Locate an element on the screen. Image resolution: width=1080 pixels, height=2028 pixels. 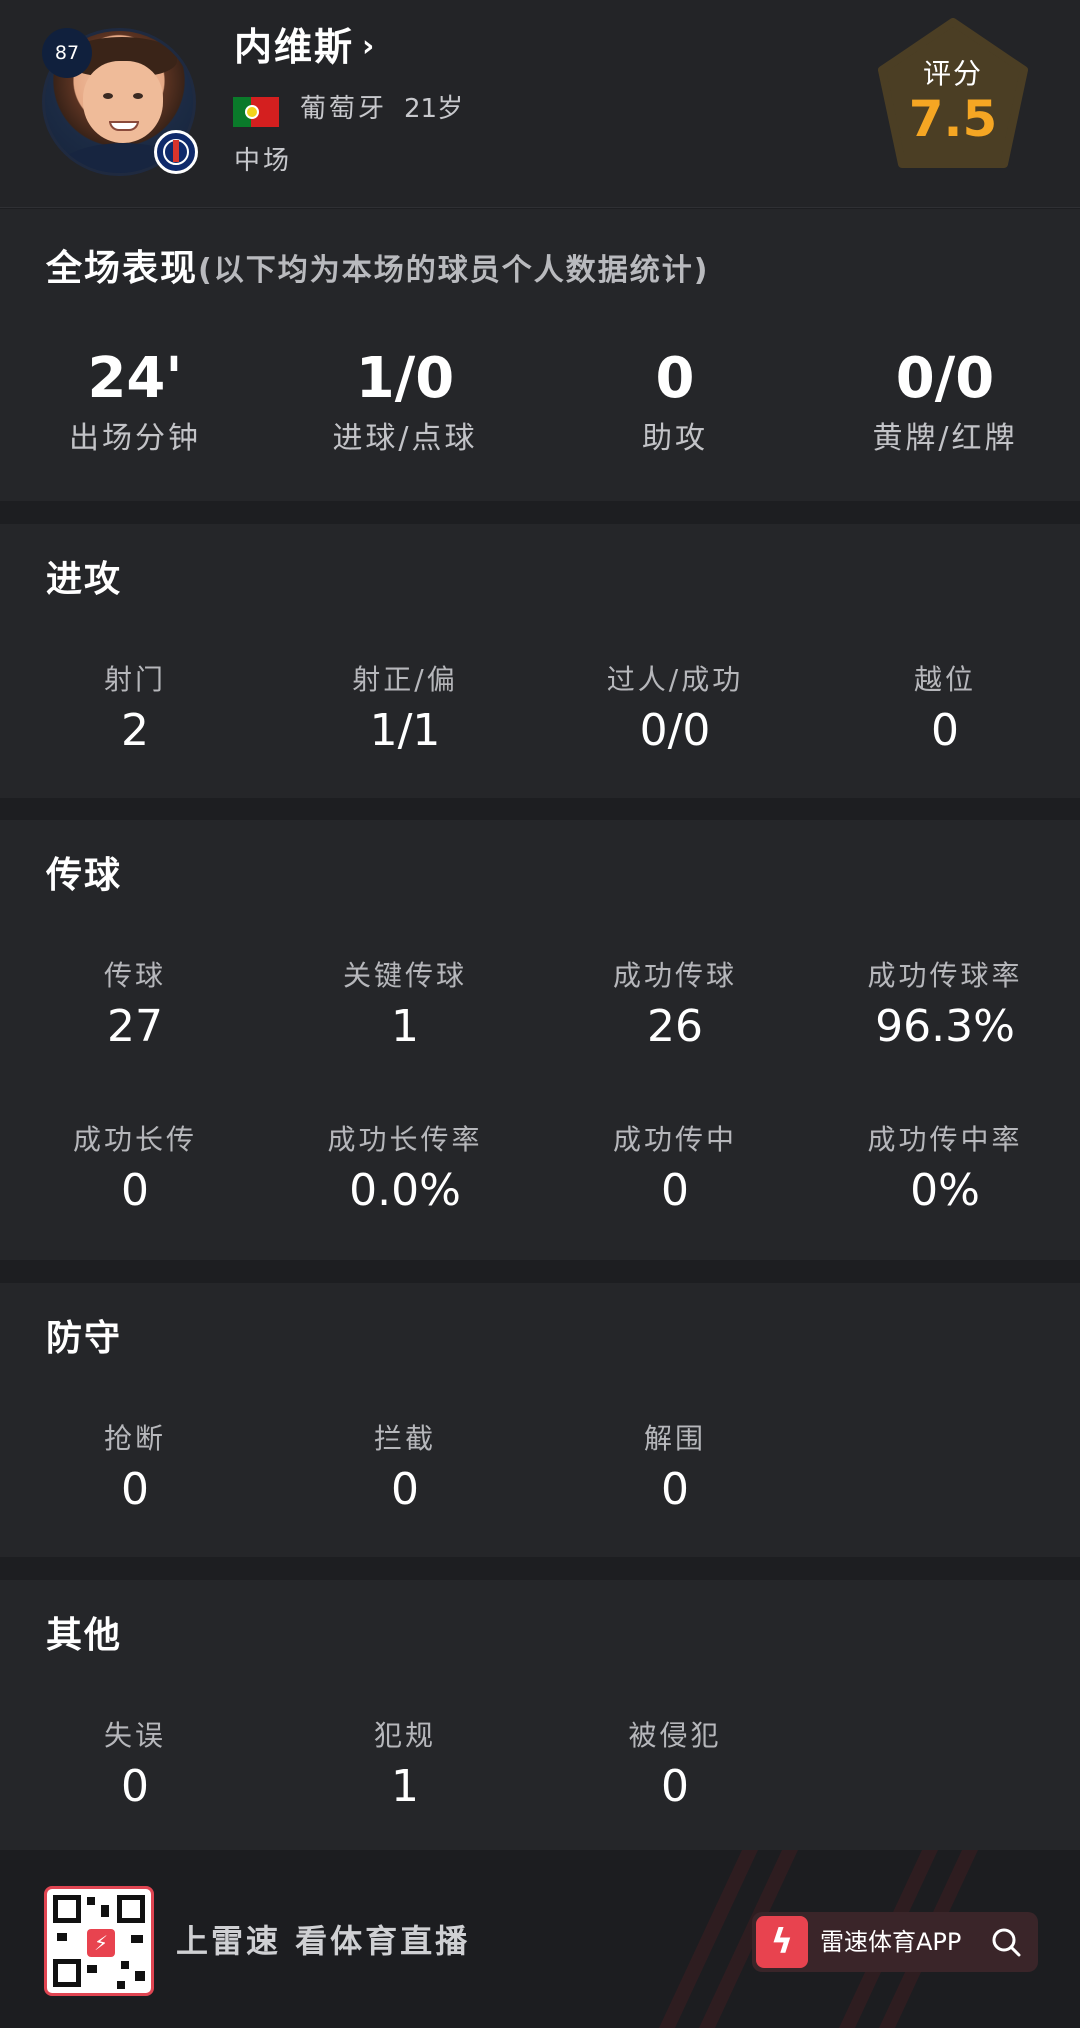
stat-label: 成功传球率 is located at coordinates (945, 975).